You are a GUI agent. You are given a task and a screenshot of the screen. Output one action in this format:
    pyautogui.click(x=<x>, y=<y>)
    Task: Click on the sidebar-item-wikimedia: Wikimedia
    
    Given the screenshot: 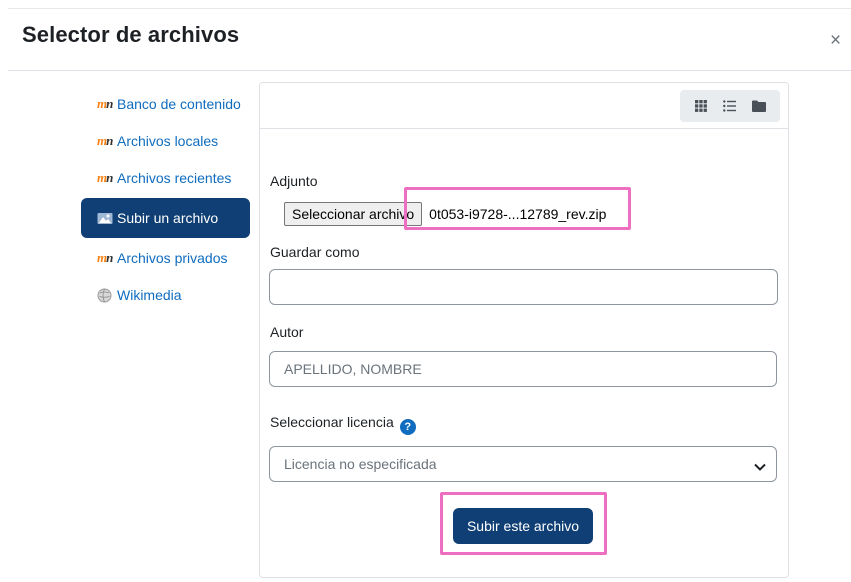 What is the action you would take?
    pyautogui.click(x=165, y=295)
    